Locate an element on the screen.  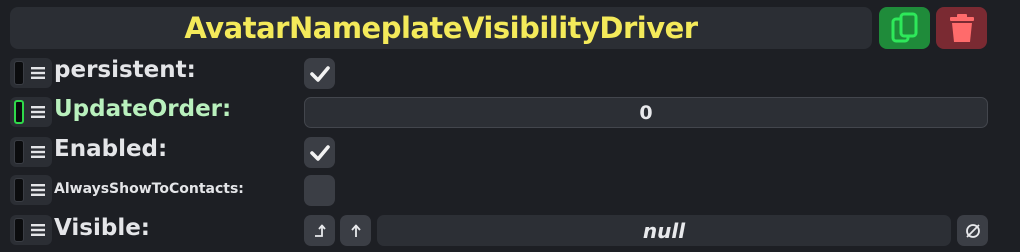
component-title: AvatarNameplateVisibilityDriver is located at coordinates (441, 28).